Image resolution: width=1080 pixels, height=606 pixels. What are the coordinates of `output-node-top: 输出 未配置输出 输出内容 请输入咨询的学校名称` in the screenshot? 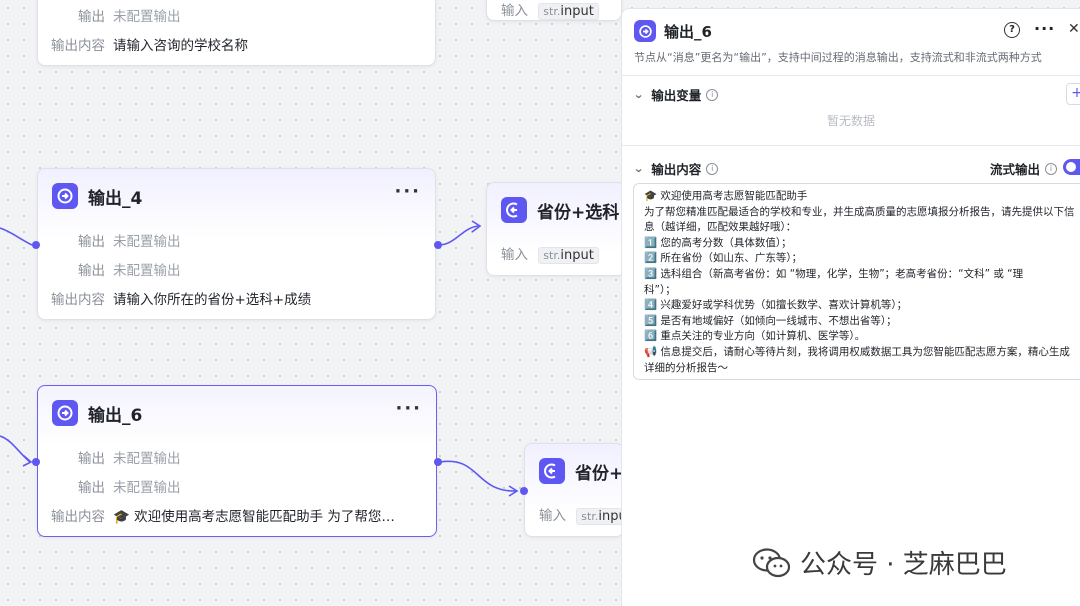 It's located at (236, 33).